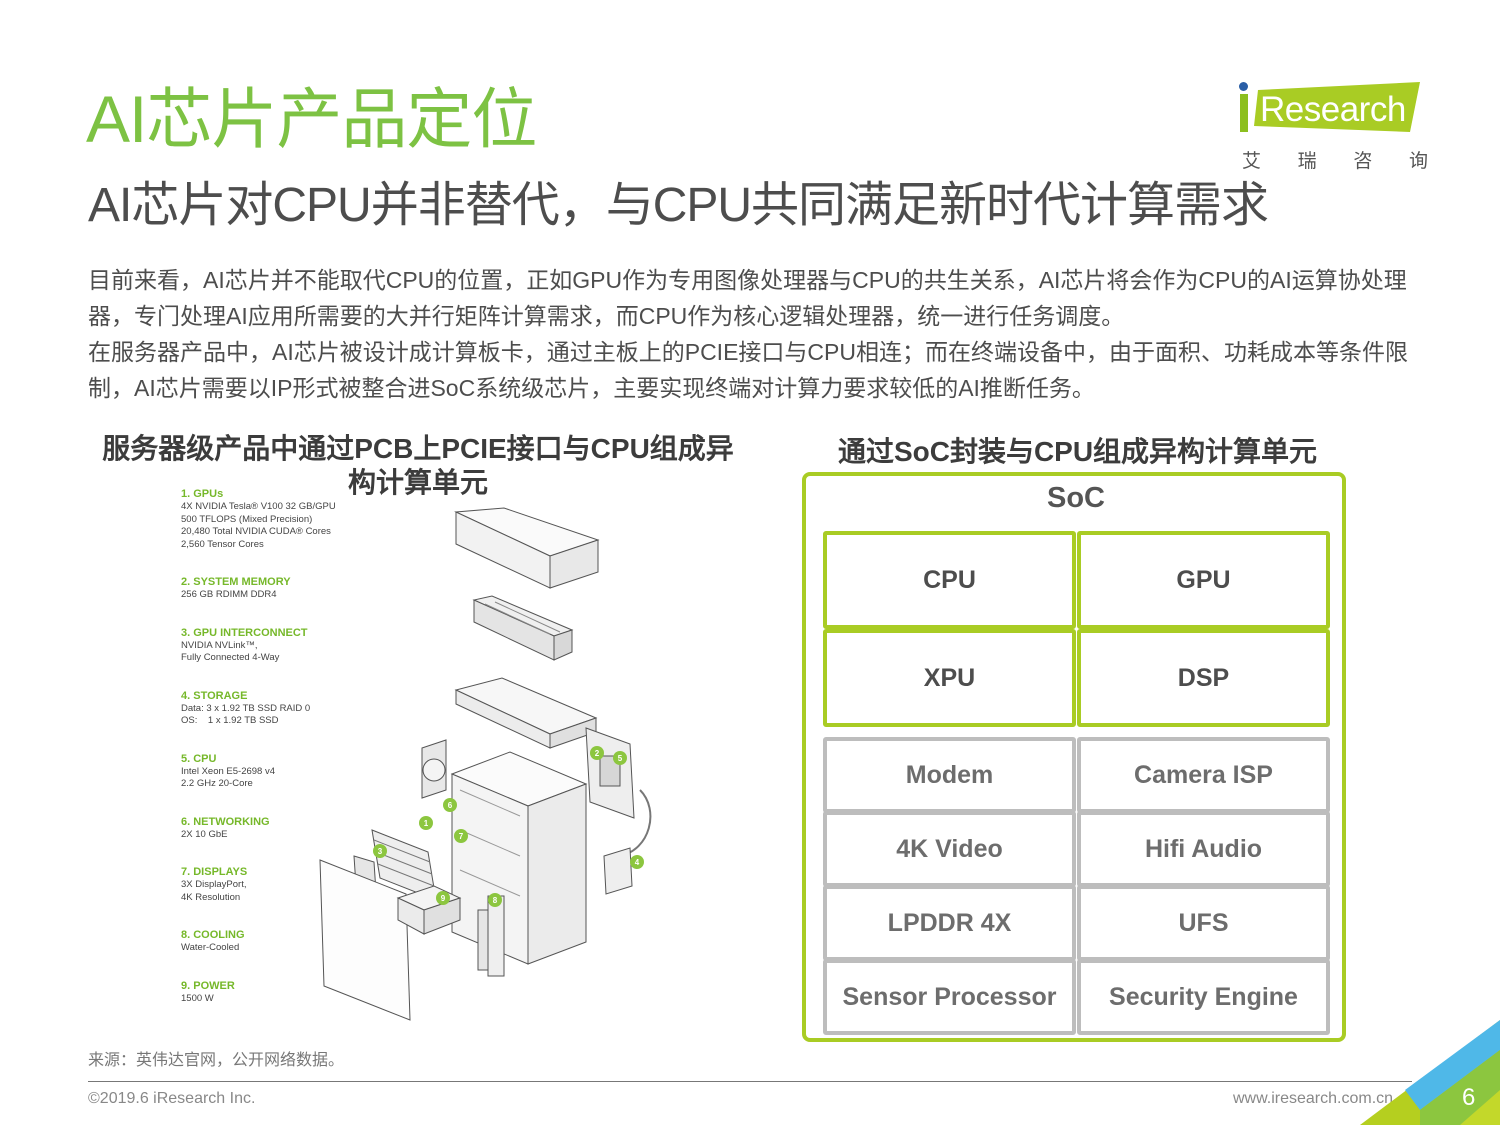  I want to click on soc-unit-lpddr4x: LPDDR 4X, so click(949, 923).